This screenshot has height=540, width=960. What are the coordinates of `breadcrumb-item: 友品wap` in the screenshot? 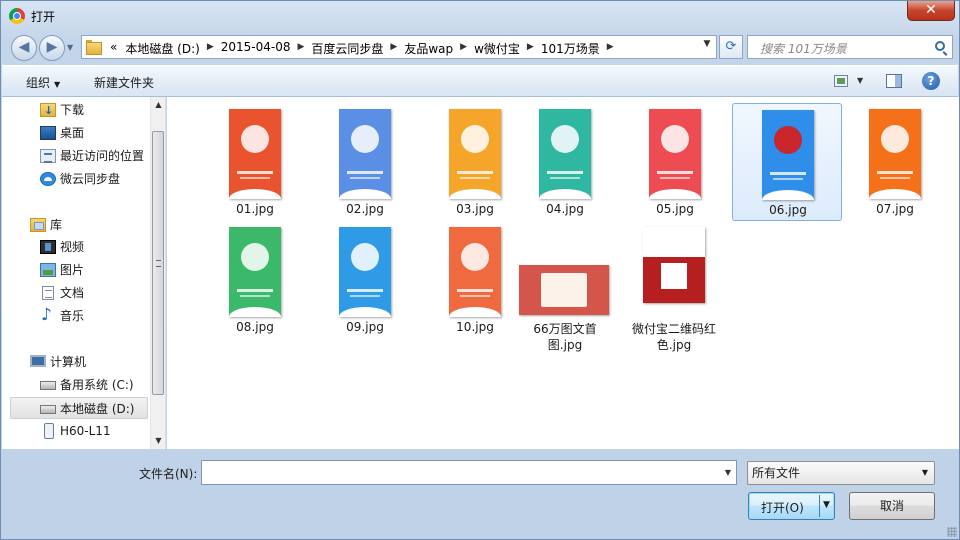 It's located at (428, 48).